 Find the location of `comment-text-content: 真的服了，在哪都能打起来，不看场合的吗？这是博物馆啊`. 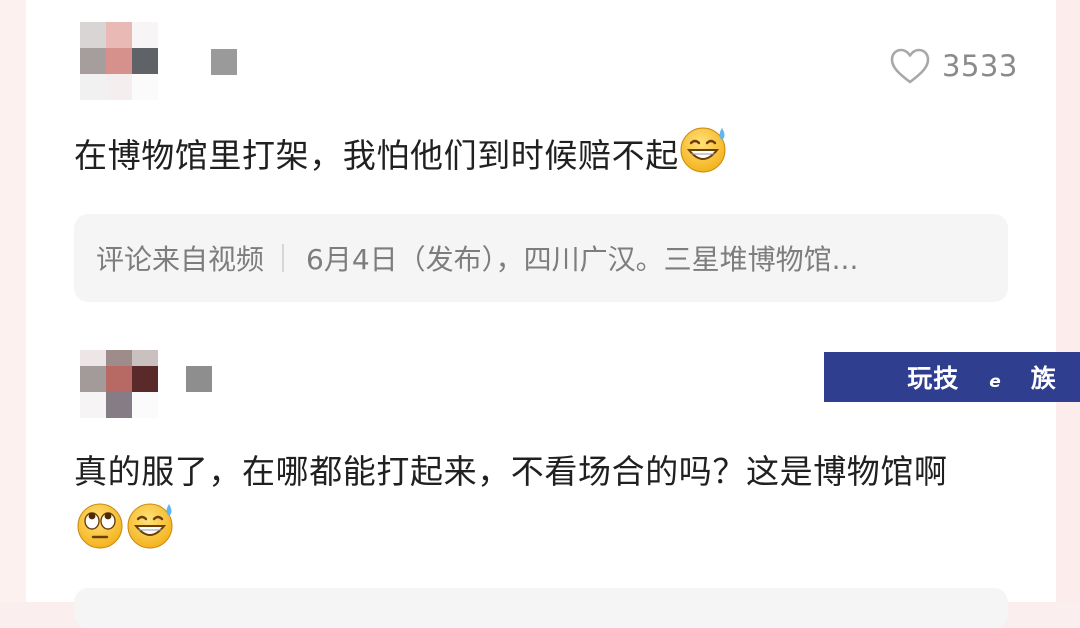

comment-text-content: 真的服了，在哪都能打起来，不看场合的吗？这是博物馆啊 is located at coordinates (511, 471).